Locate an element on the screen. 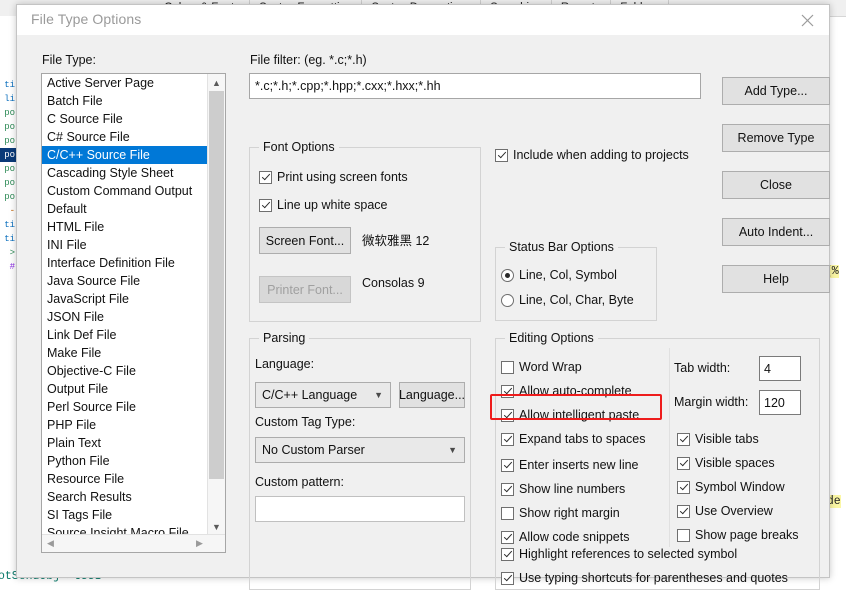  checkbox-visible-tabs: Visible tabs is located at coordinates (718, 439).